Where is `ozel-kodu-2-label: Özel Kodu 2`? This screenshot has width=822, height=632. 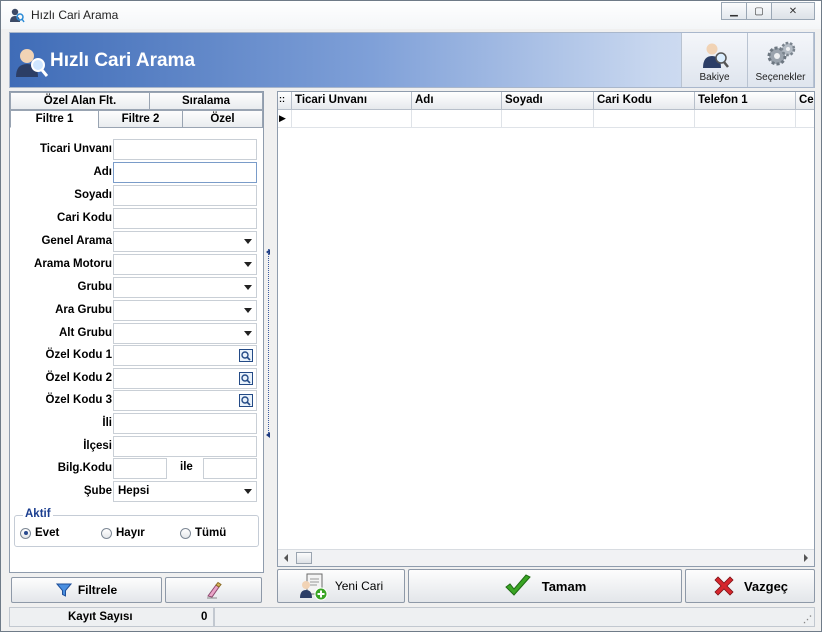 ozel-kodu-2-label: Özel Kodu 2 is located at coordinates (78, 378).